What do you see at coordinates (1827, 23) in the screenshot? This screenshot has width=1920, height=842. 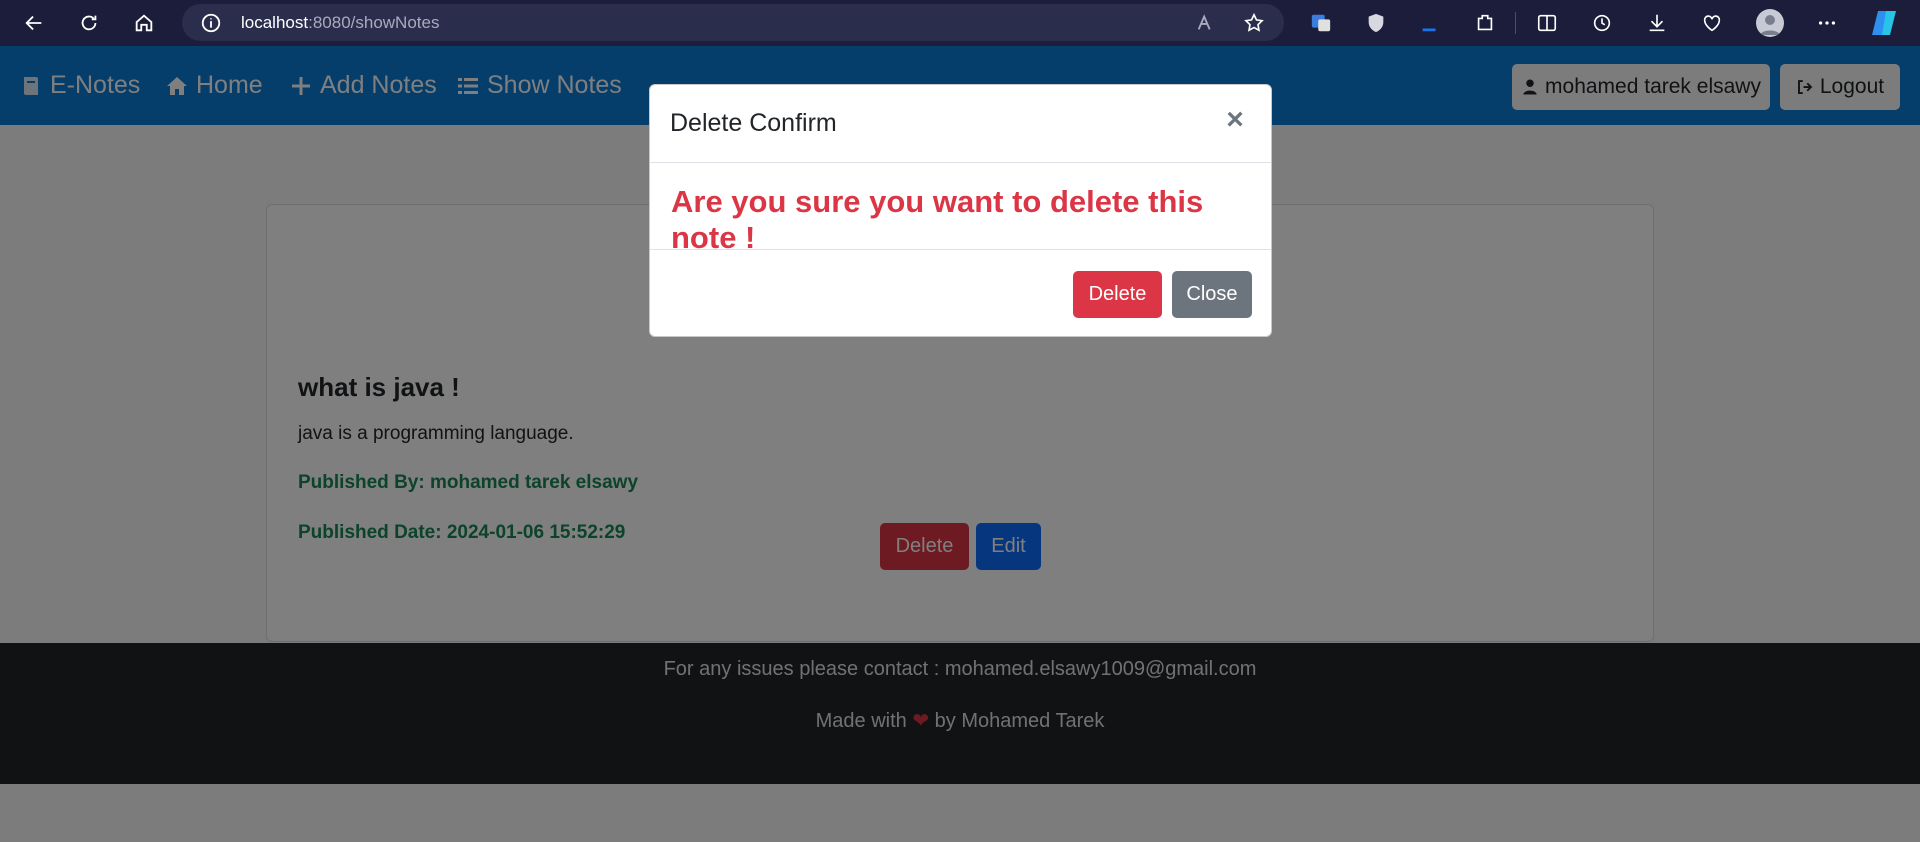 I see `more-options-icon` at bounding box center [1827, 23].